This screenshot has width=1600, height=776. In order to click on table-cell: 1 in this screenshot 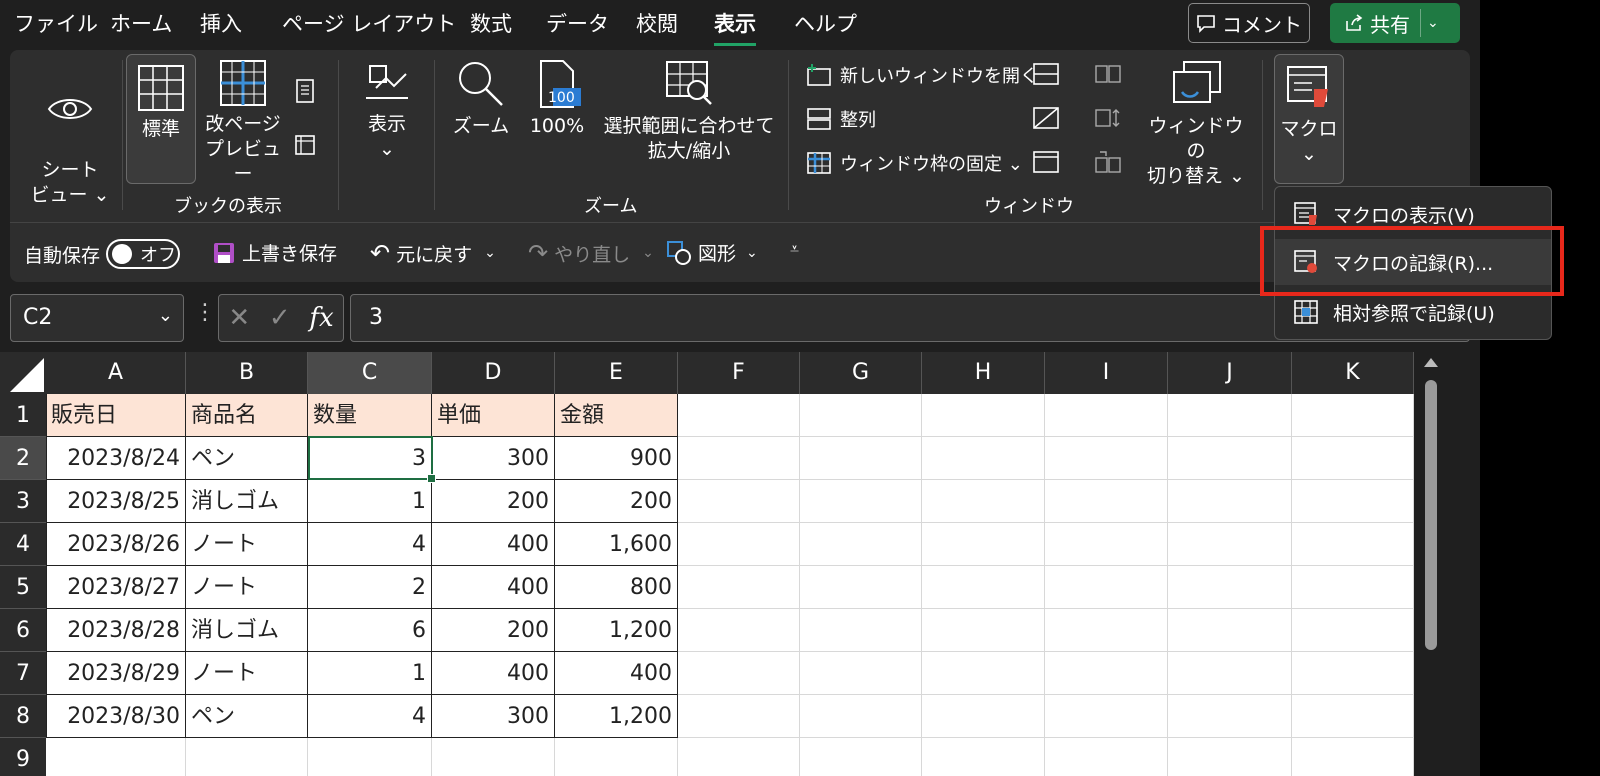, I will do `click(370, 673)`.